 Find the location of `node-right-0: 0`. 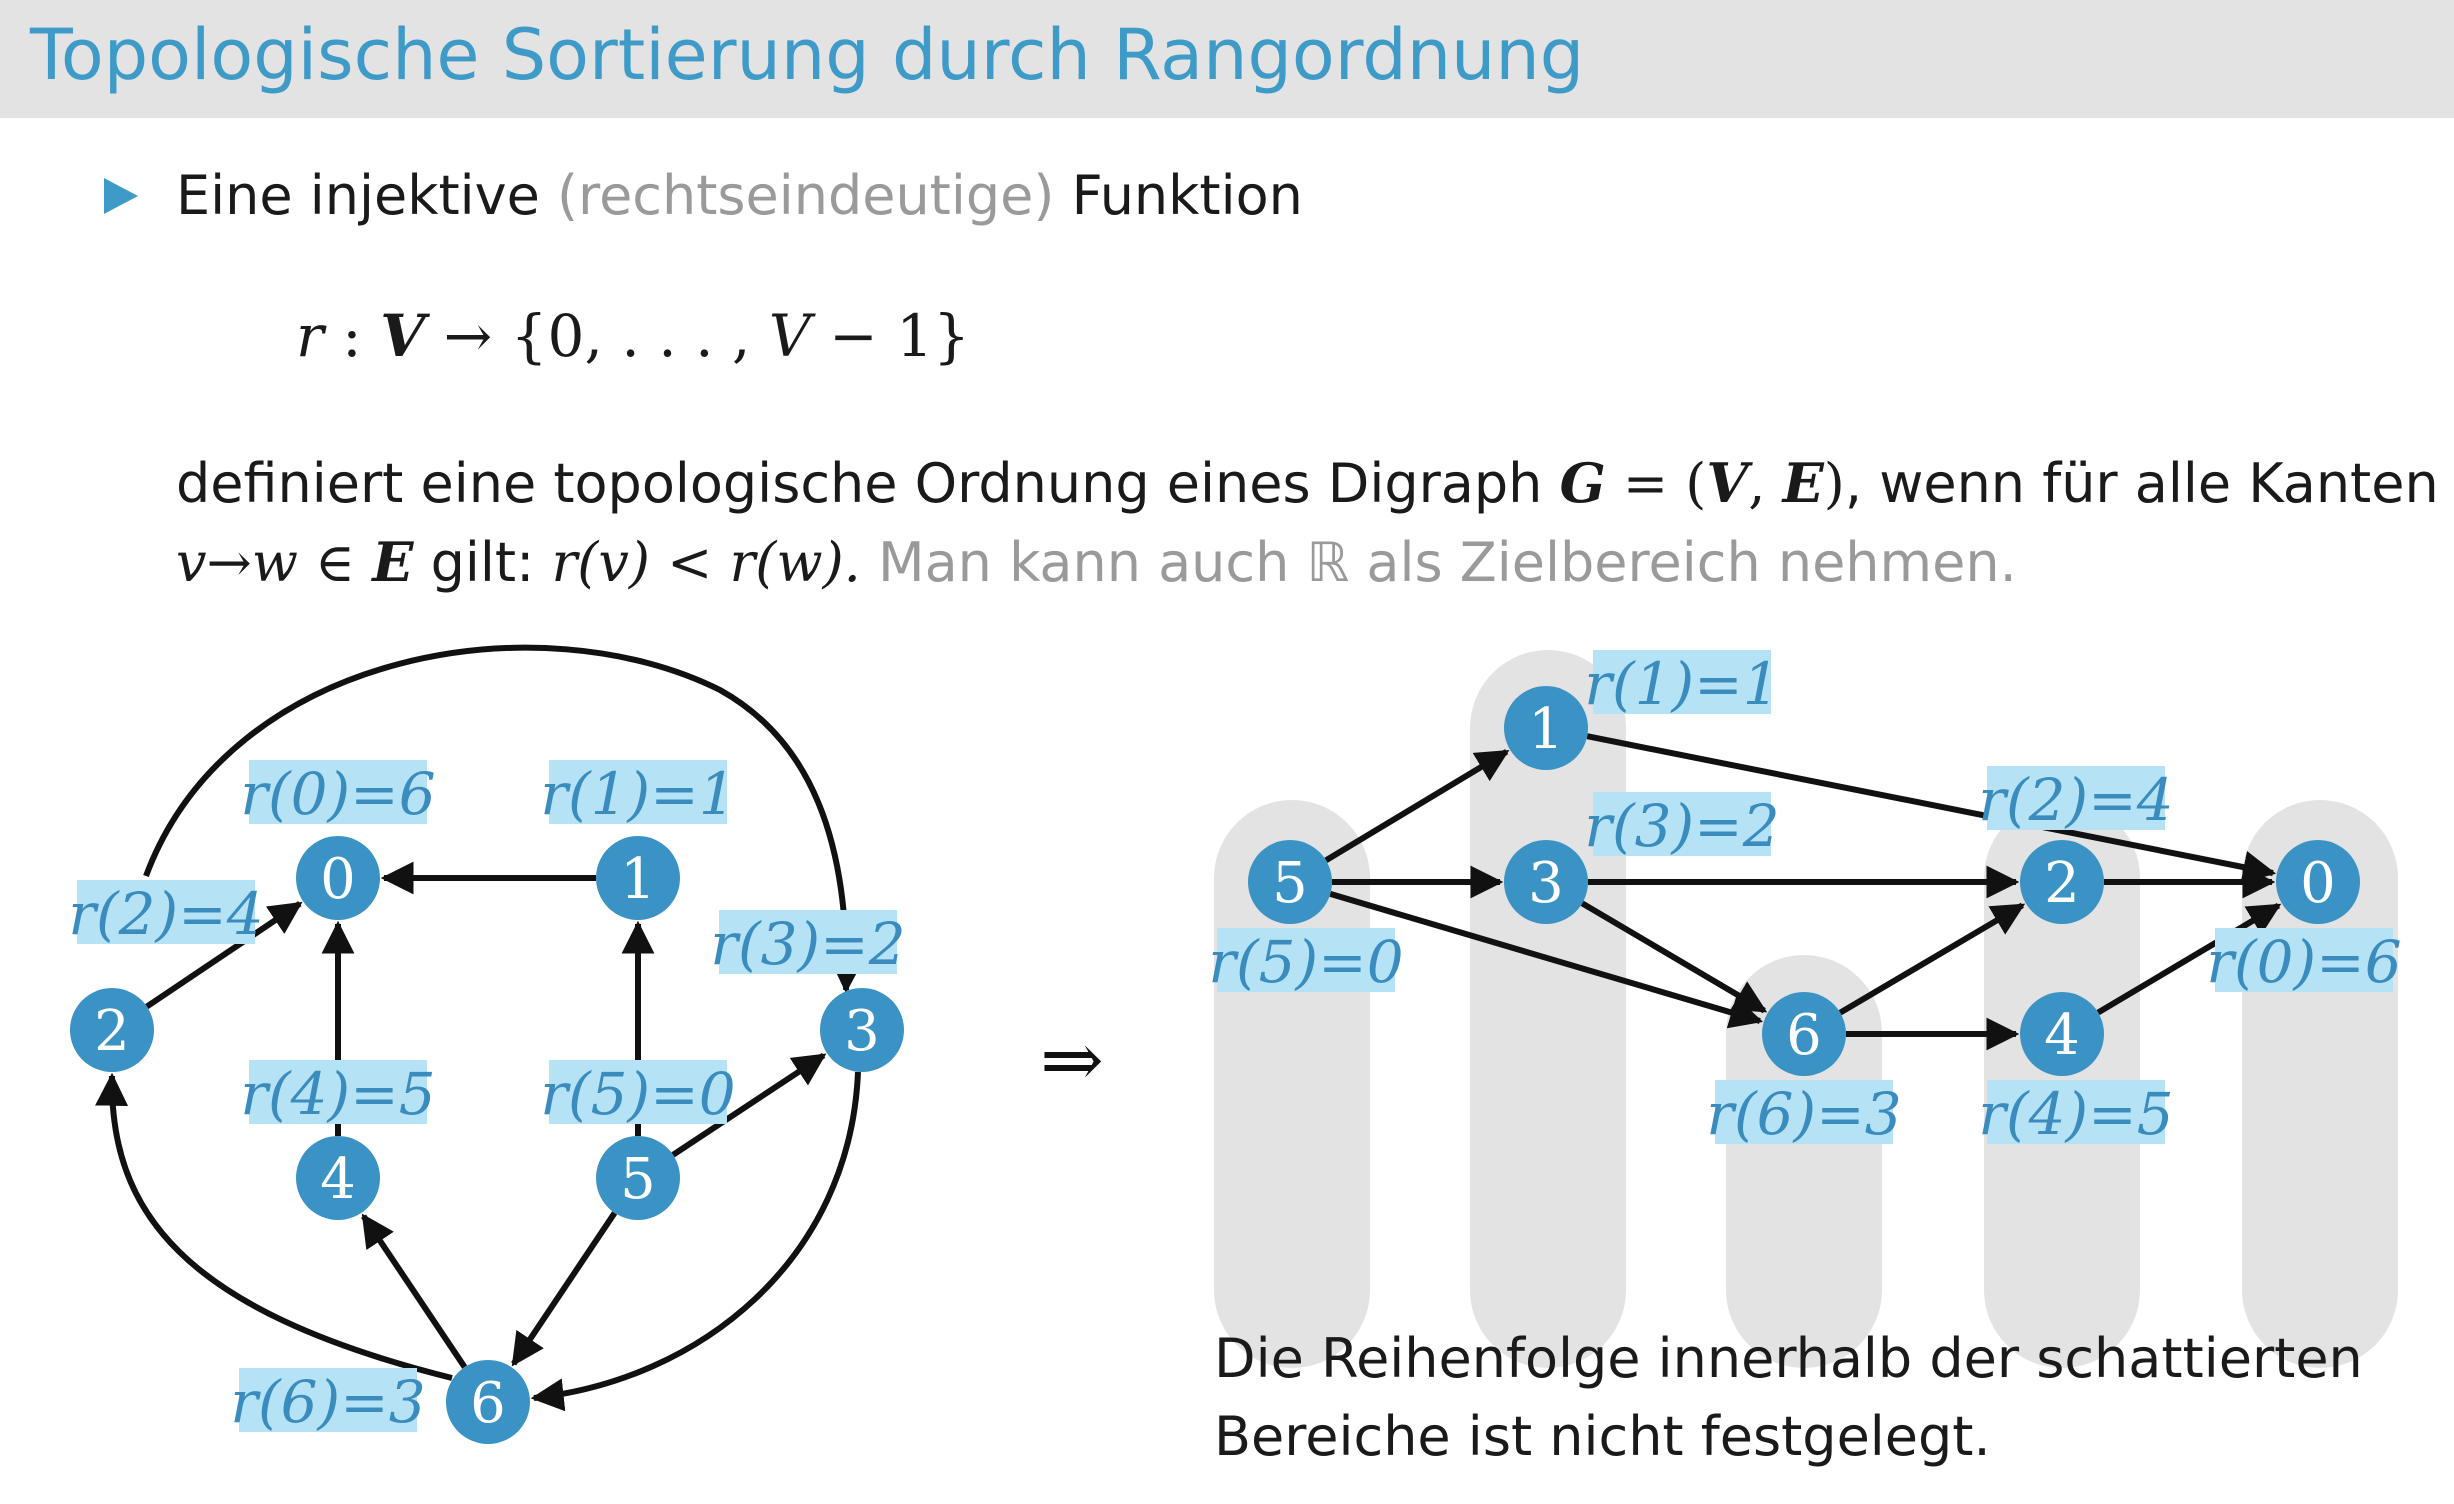

node-right-0: 0 is located at coordinates (2318, 882).